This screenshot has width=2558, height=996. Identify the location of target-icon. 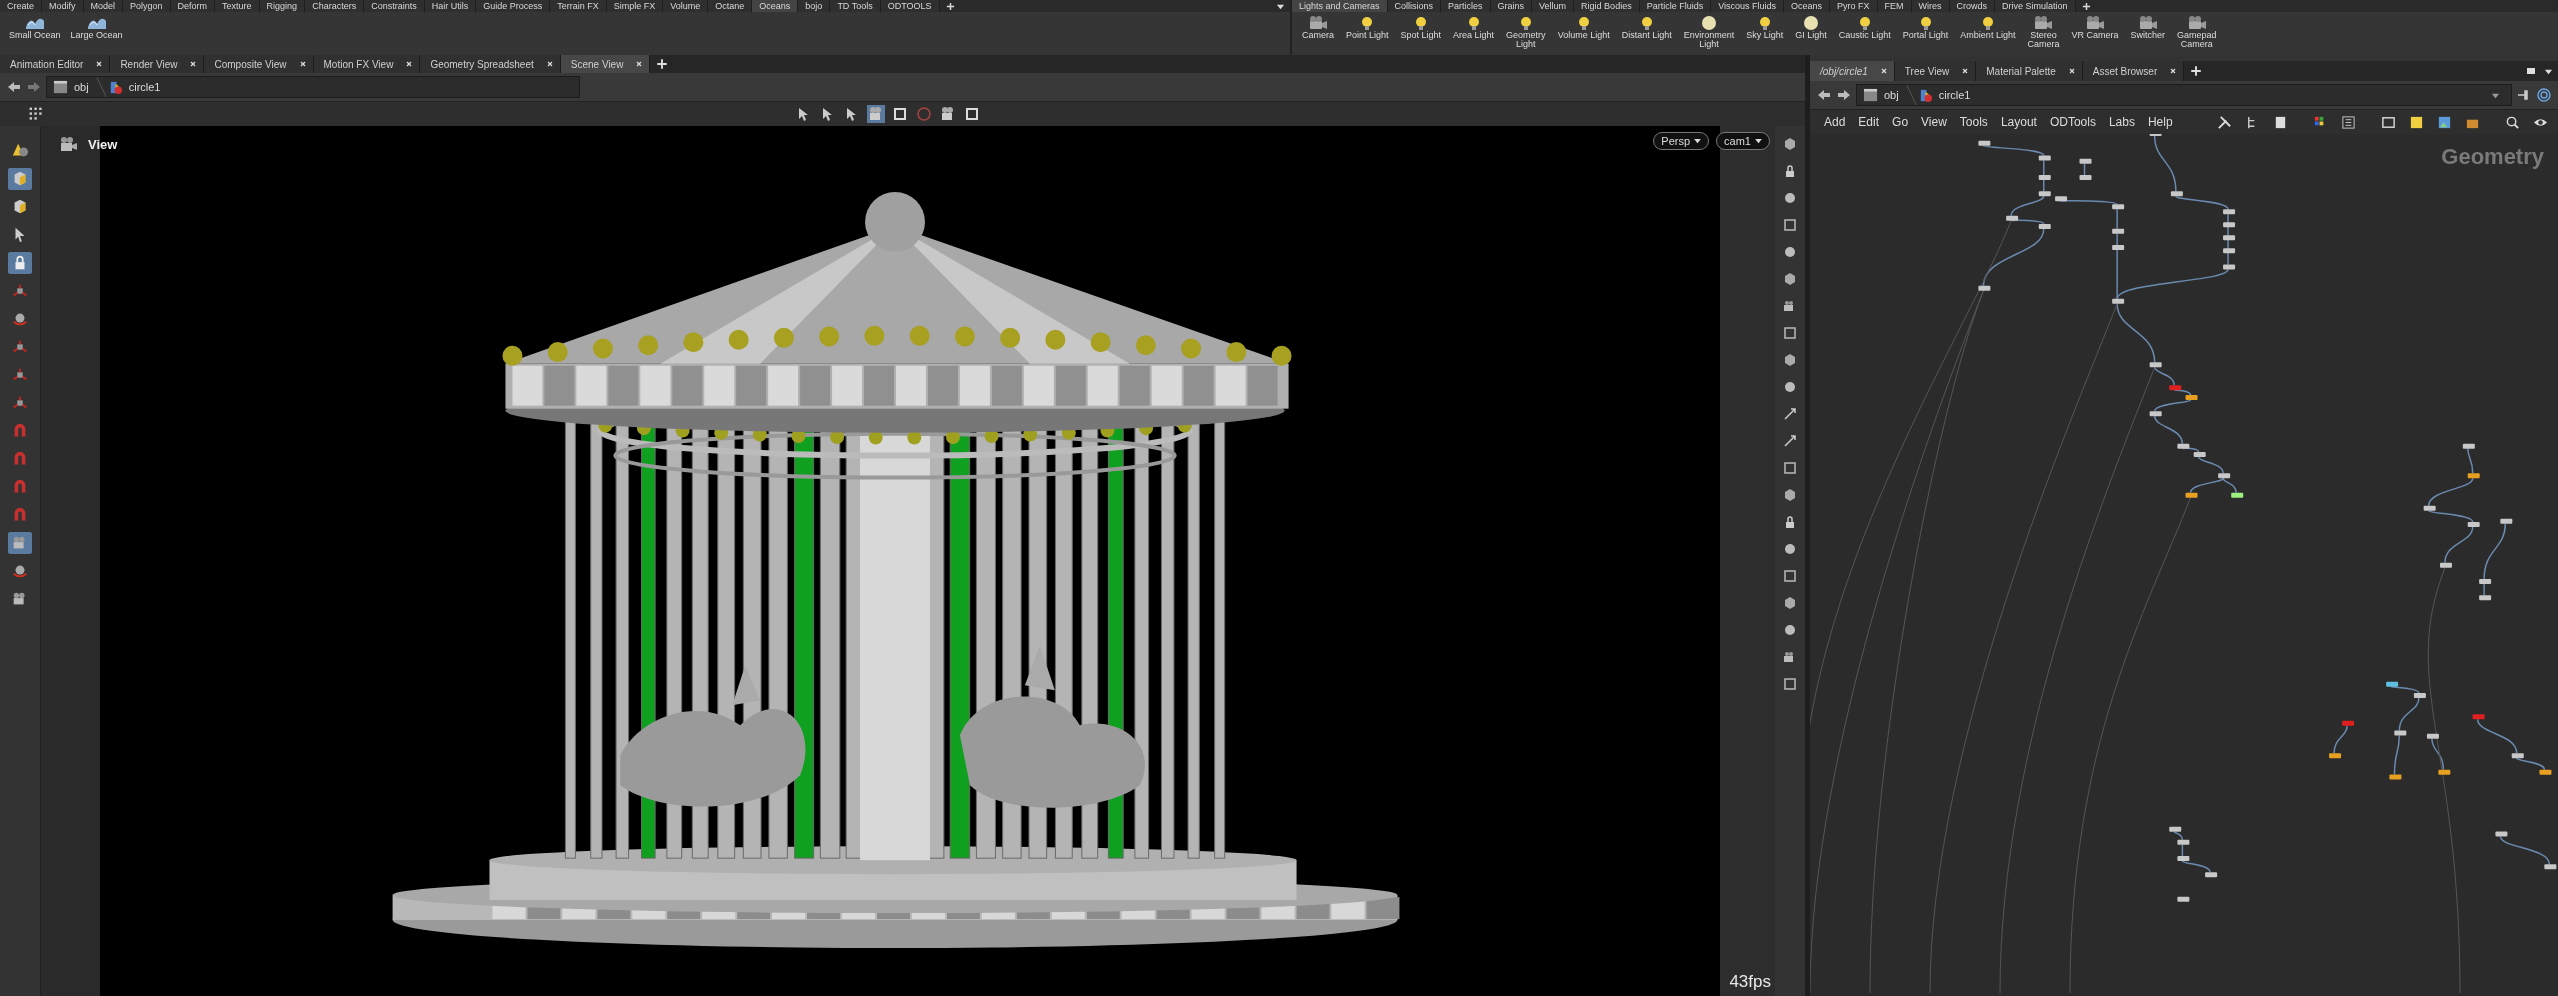
(2544, 95).